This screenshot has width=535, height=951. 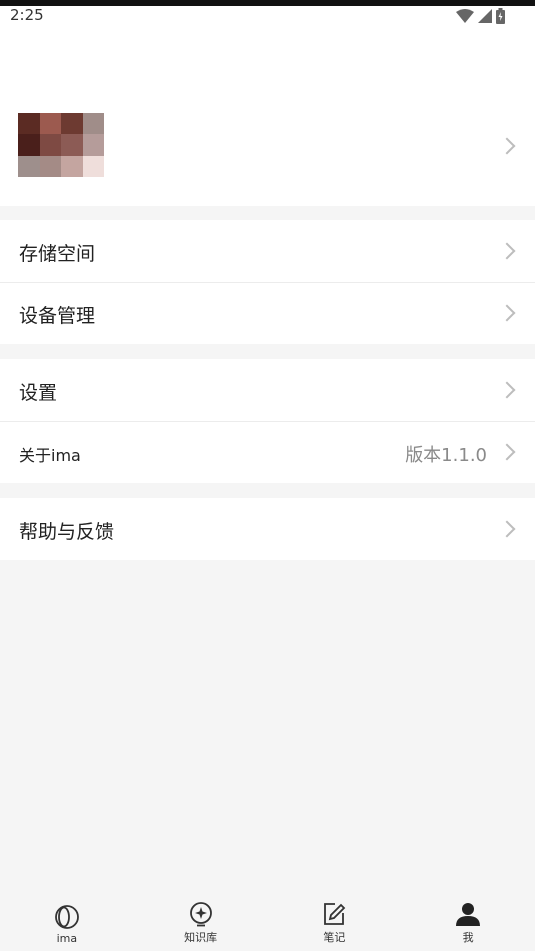 I want to click on status-bar: 2:25, so click(x=267, y=16).